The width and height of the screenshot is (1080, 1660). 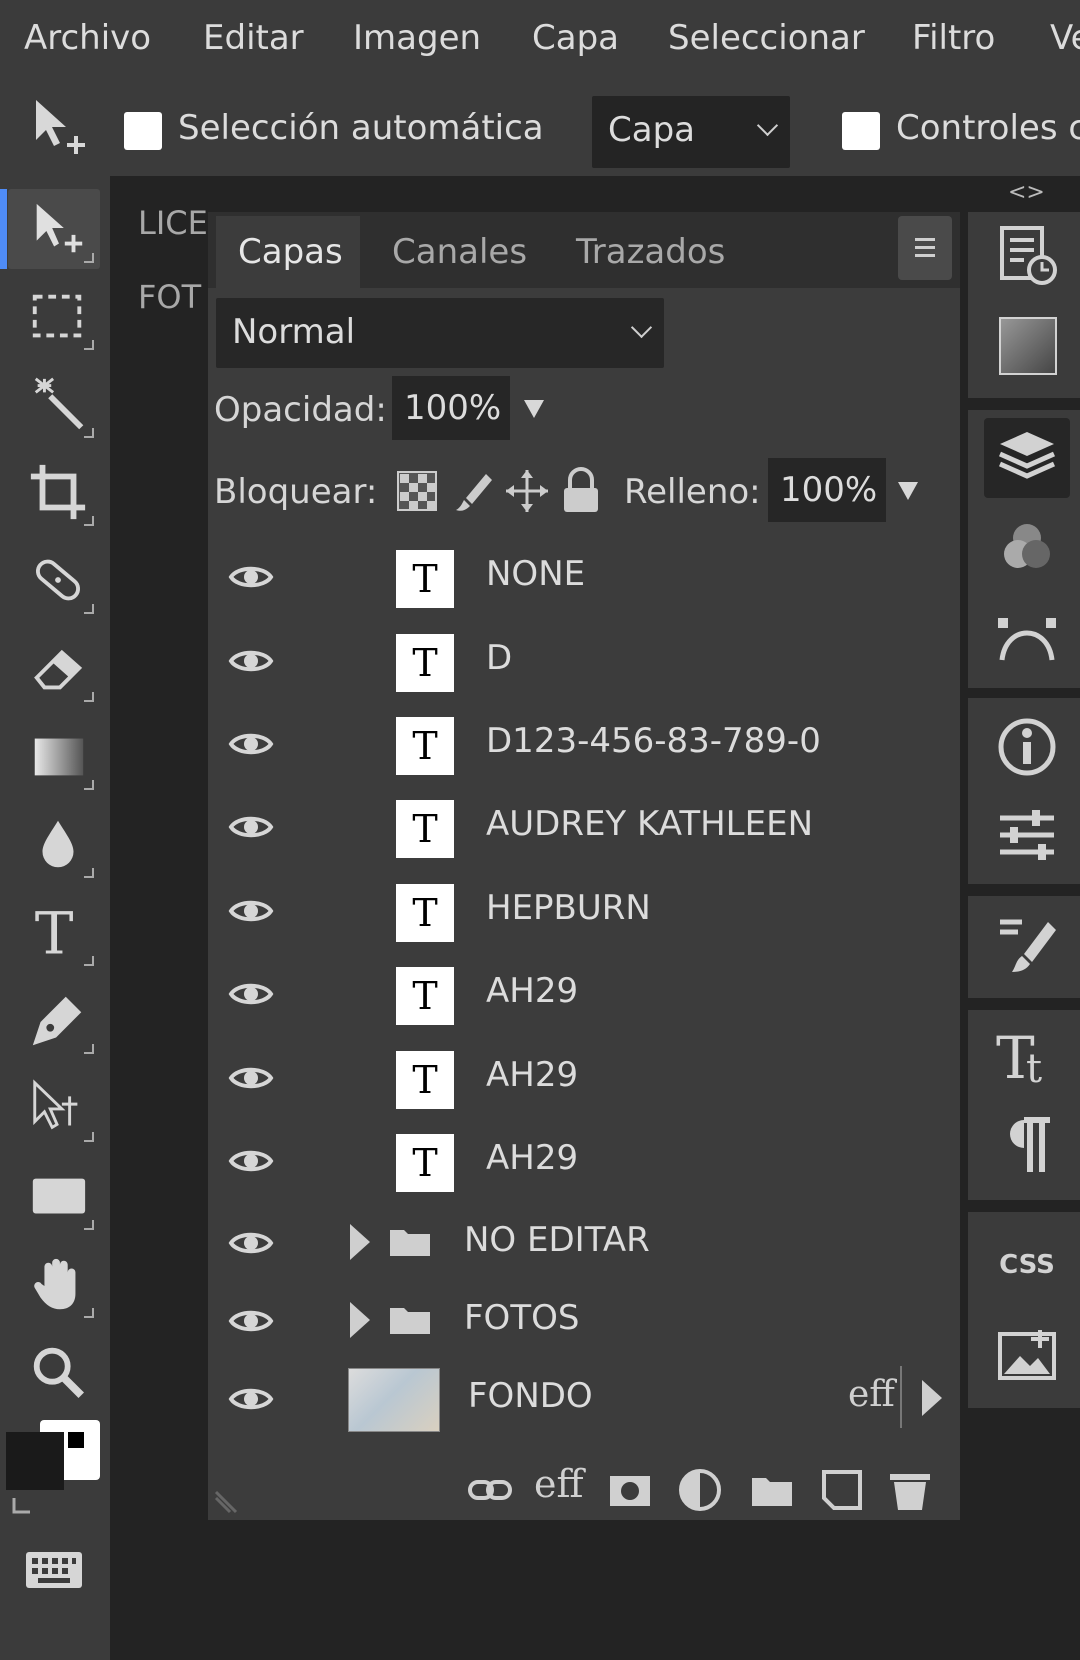 I want to click on image-icon, so click(x=1027, y=1355).